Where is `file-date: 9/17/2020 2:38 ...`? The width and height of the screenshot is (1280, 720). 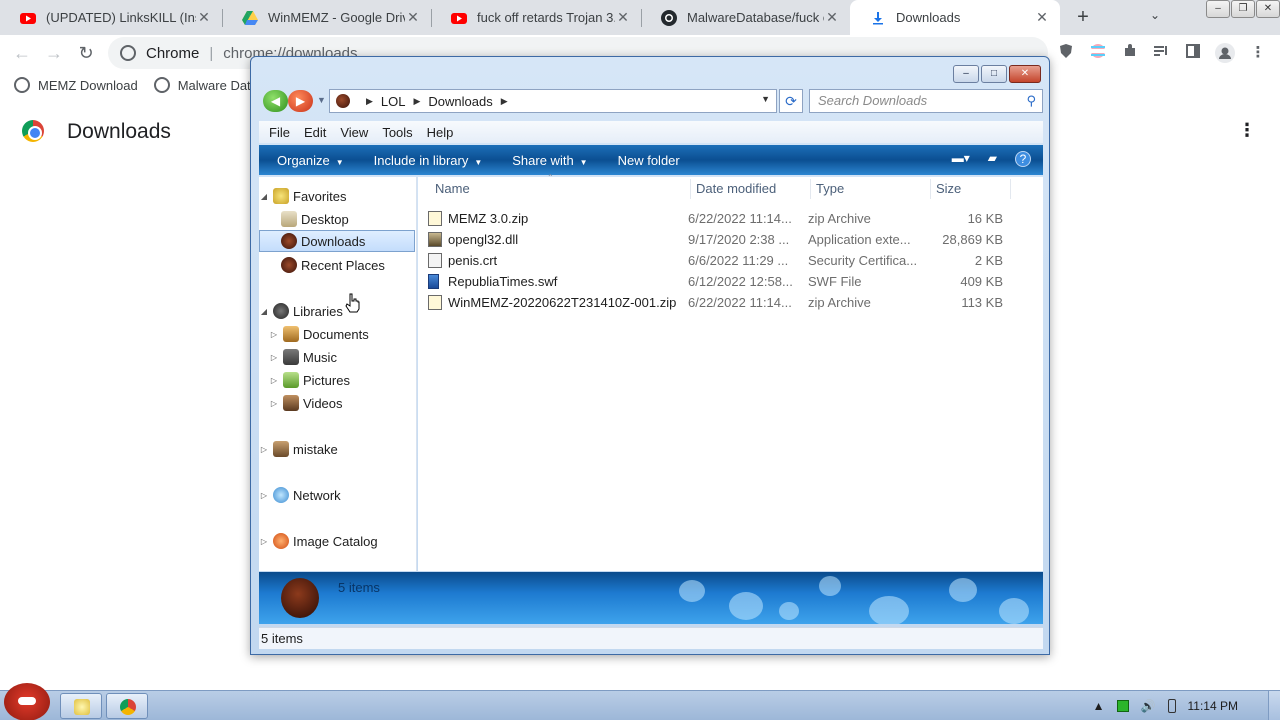 file-date: 9/17/2020 2:38 ... is located at coordinates (739, 239).